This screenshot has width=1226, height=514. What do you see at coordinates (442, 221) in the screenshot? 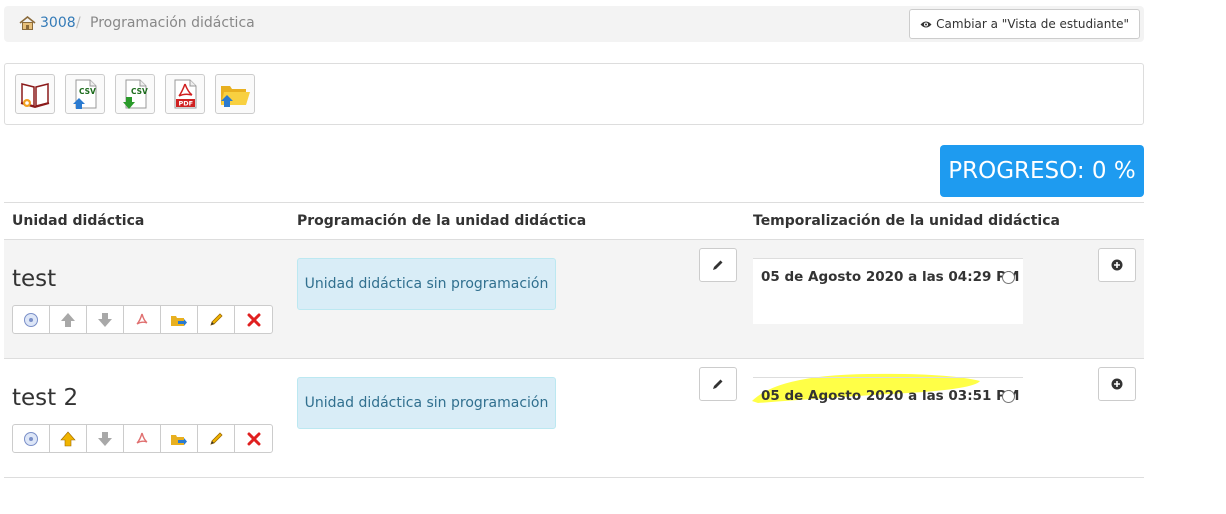
I see `column-header-programming: Programación de la unidad didáctica` at bounding box center [442, 221].